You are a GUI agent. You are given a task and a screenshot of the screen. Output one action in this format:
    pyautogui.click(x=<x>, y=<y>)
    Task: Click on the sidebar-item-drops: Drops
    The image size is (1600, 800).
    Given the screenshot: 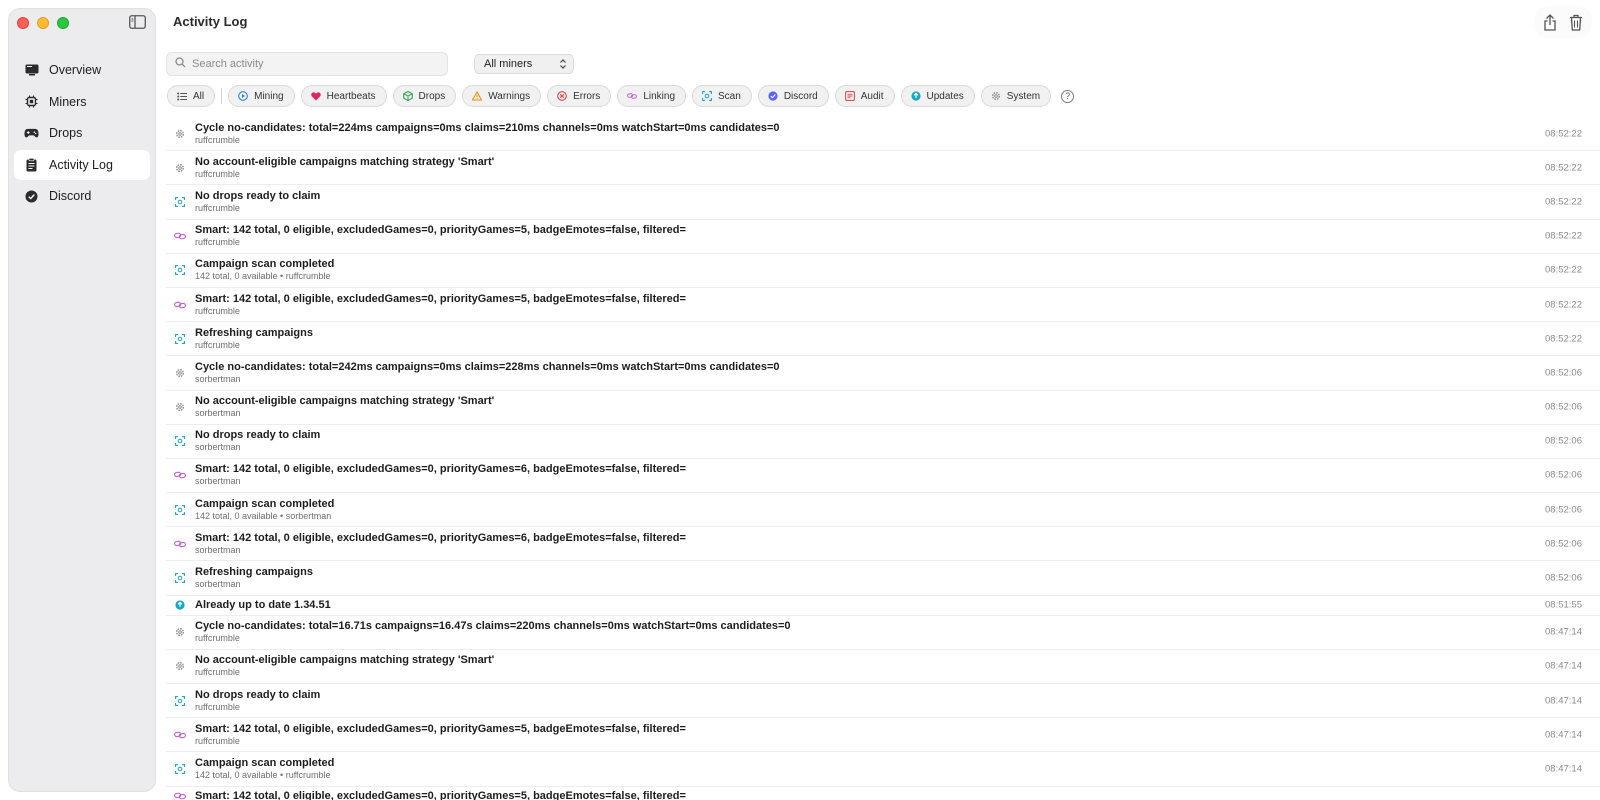 What is the action you would take?
    pyautogui.click(x=82, y=133)
    